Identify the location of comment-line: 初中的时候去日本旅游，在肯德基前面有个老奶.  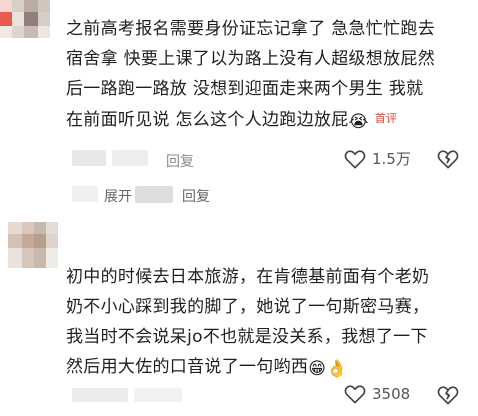
(248, 277).